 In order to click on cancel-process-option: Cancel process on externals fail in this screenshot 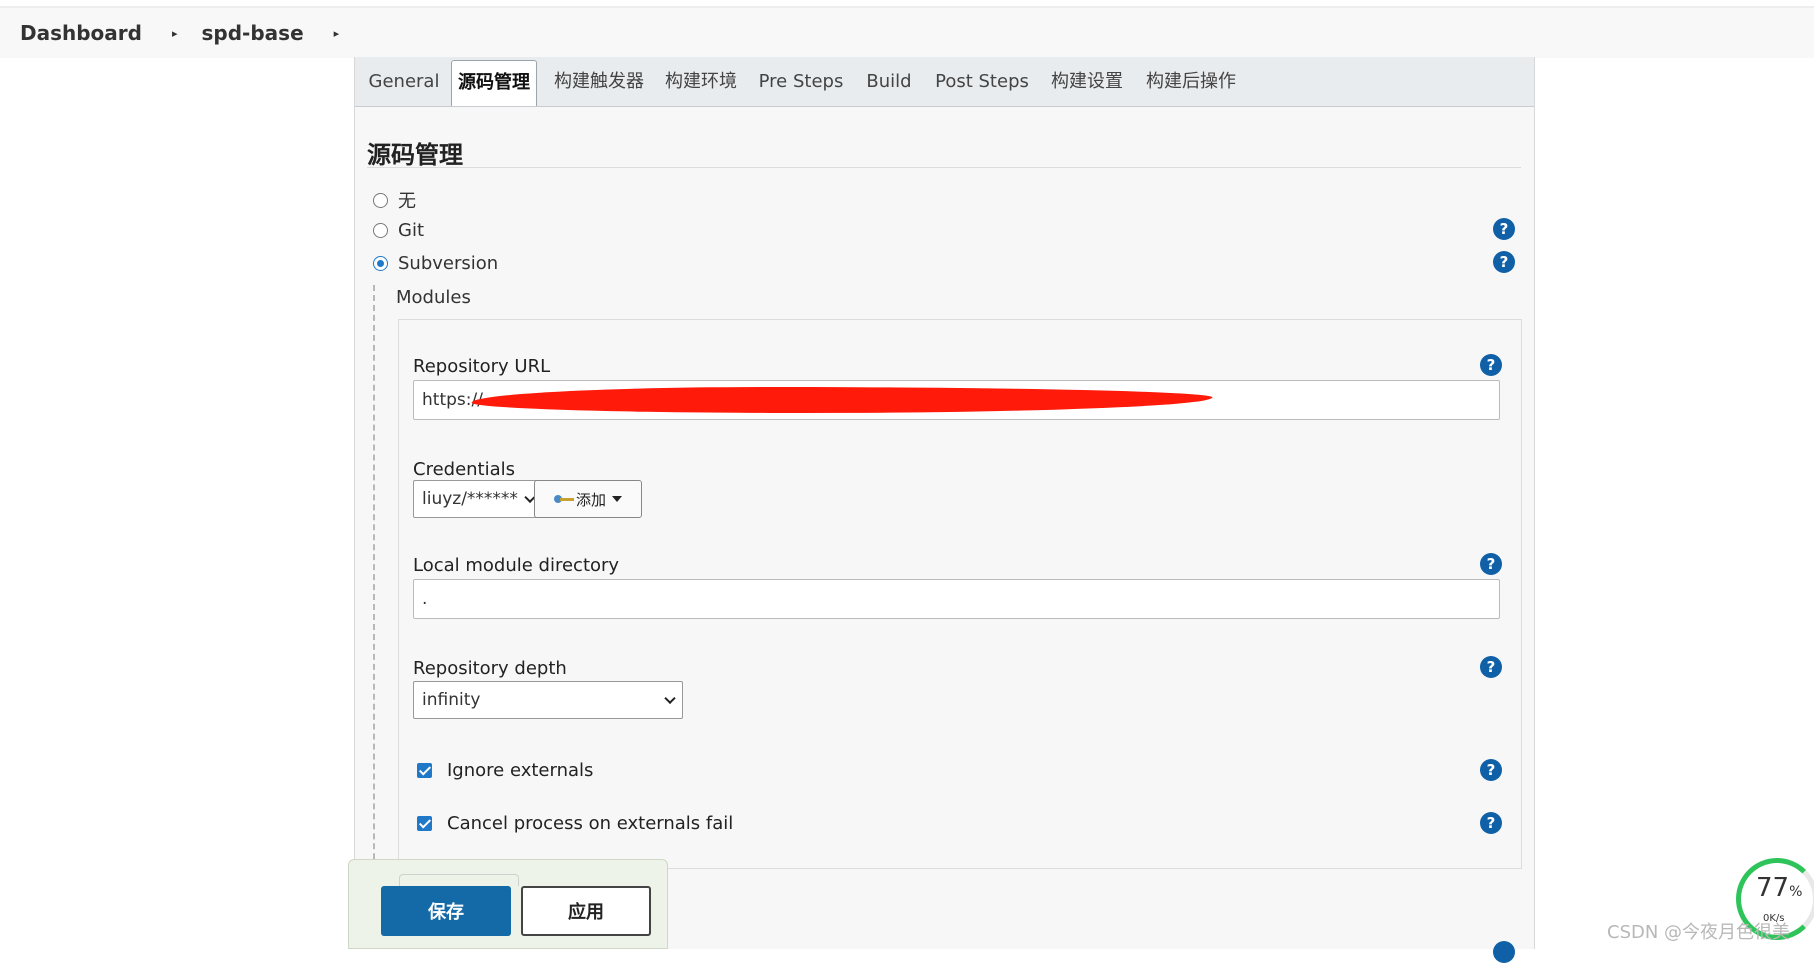, I will do `click(575, 823)`.